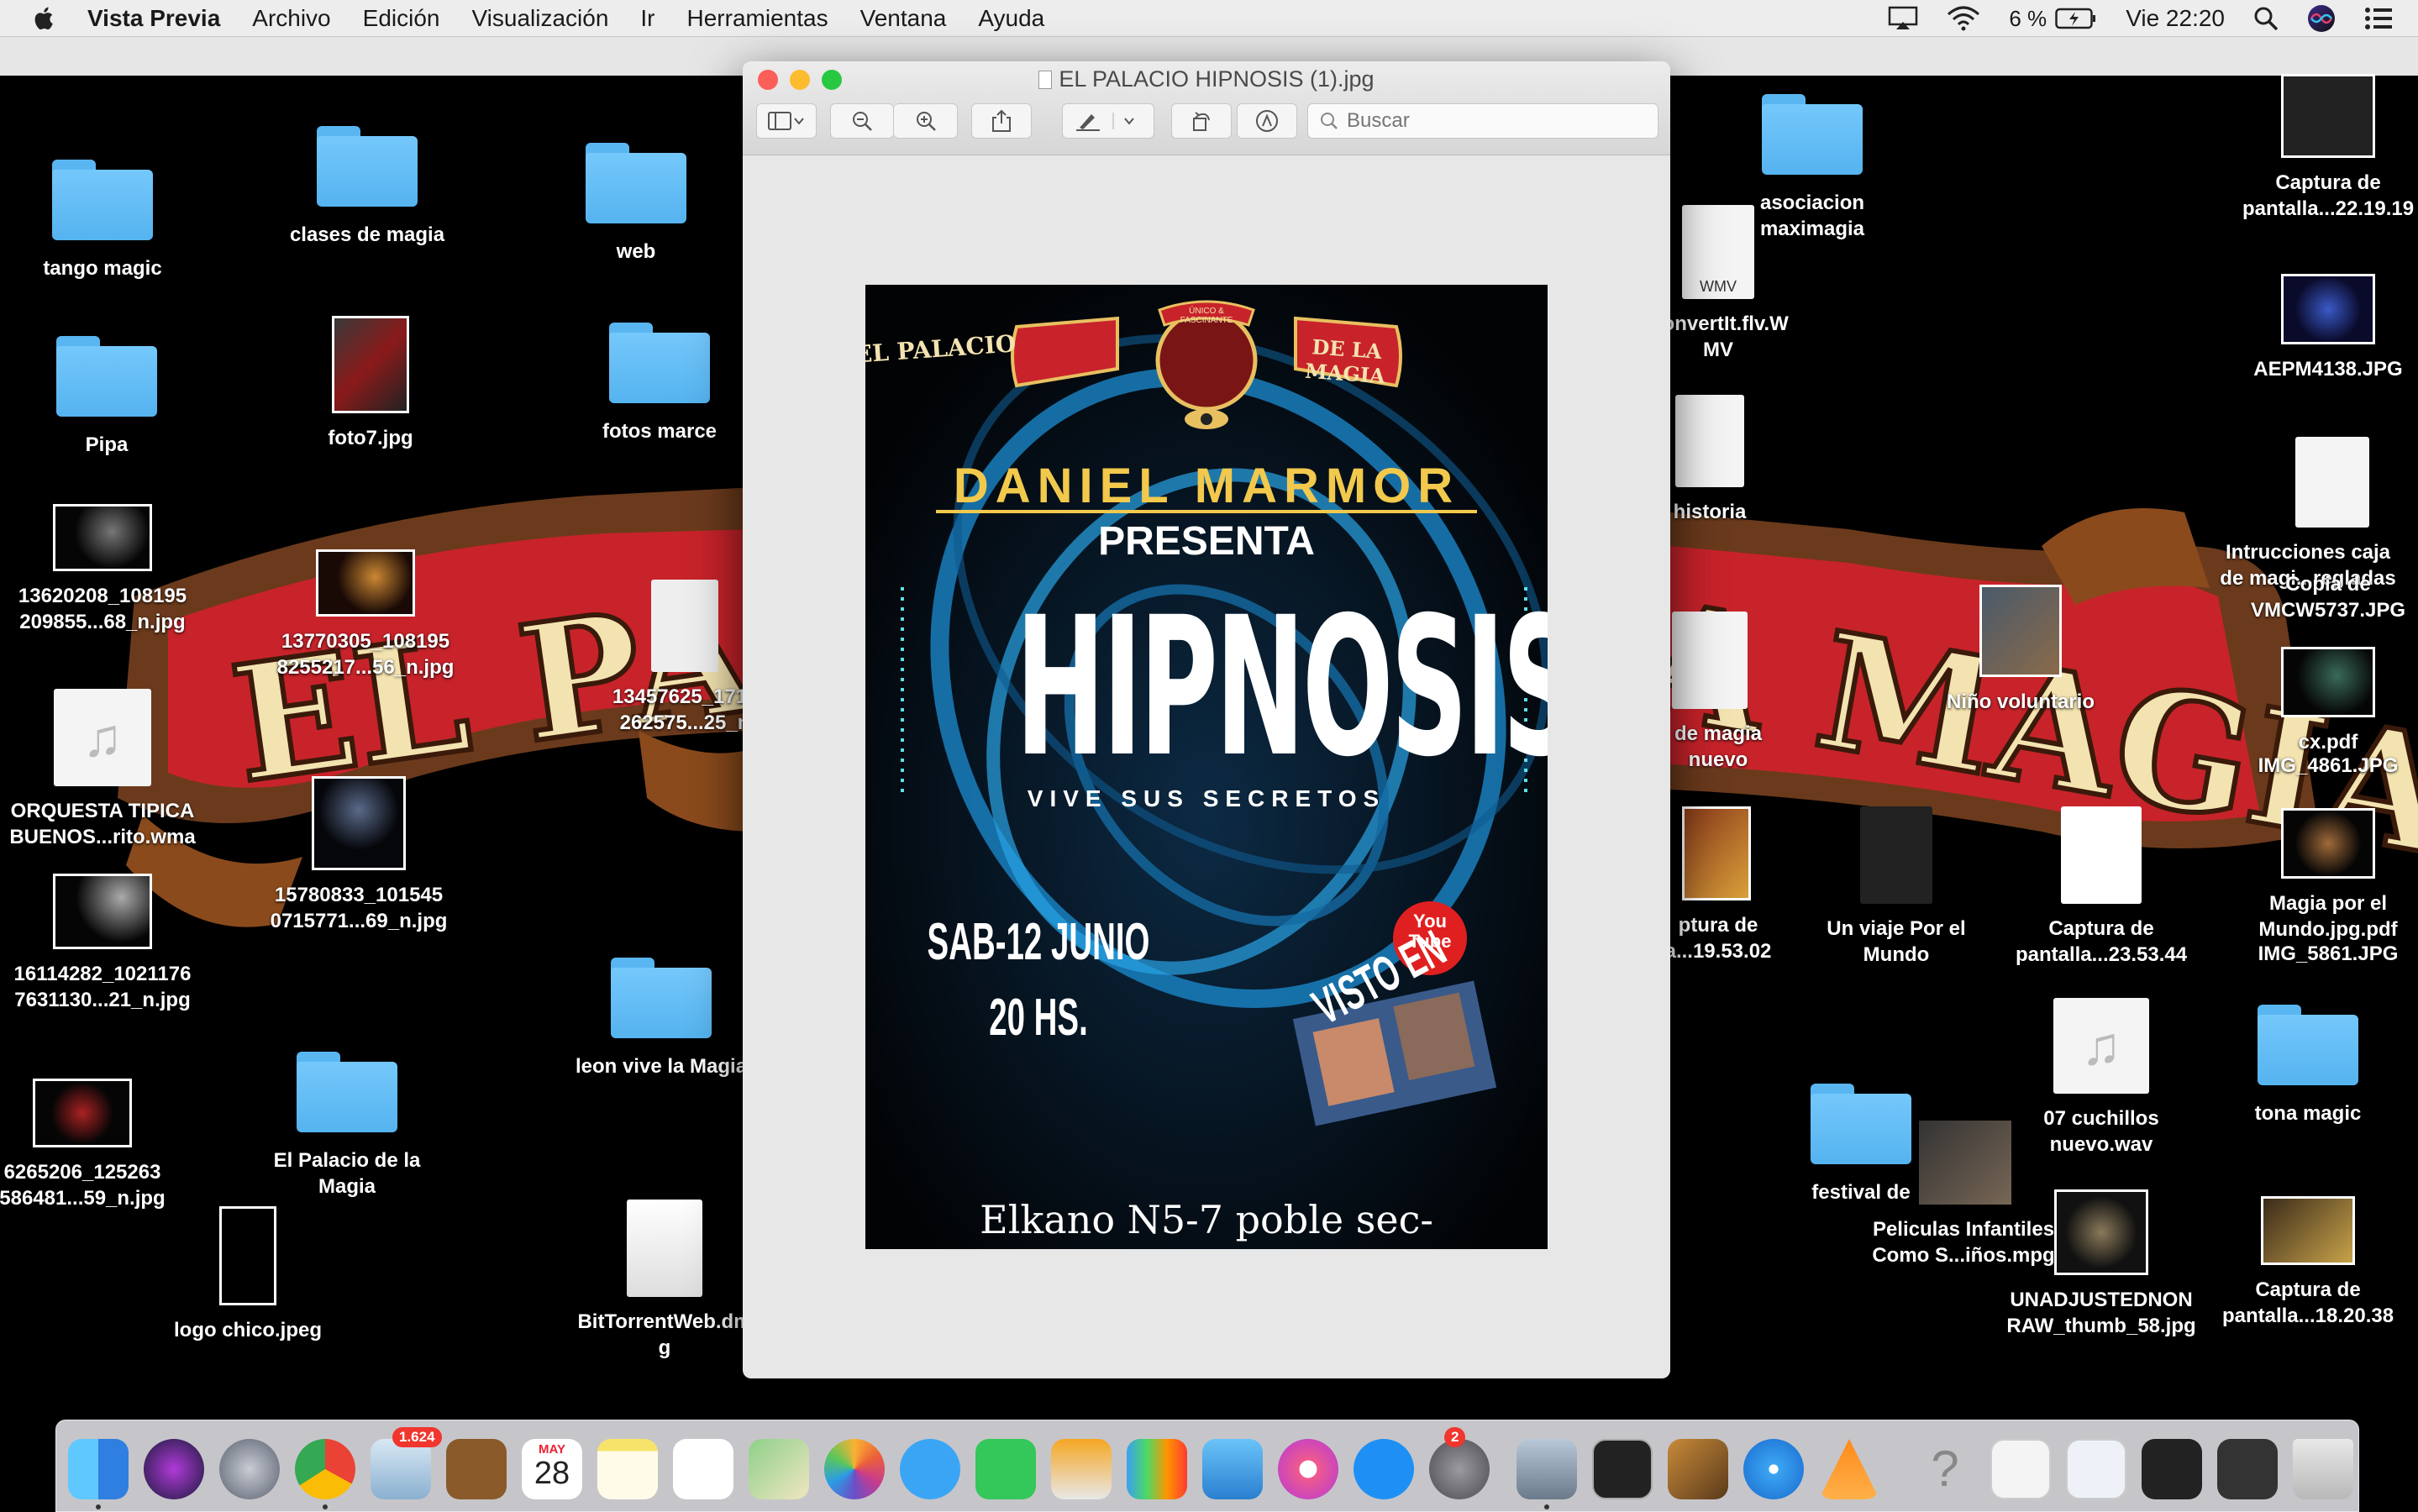  Describe the element at coordinates (1945, 1469) in the screenshot. I see `question-mark-icon: ?` at that location.